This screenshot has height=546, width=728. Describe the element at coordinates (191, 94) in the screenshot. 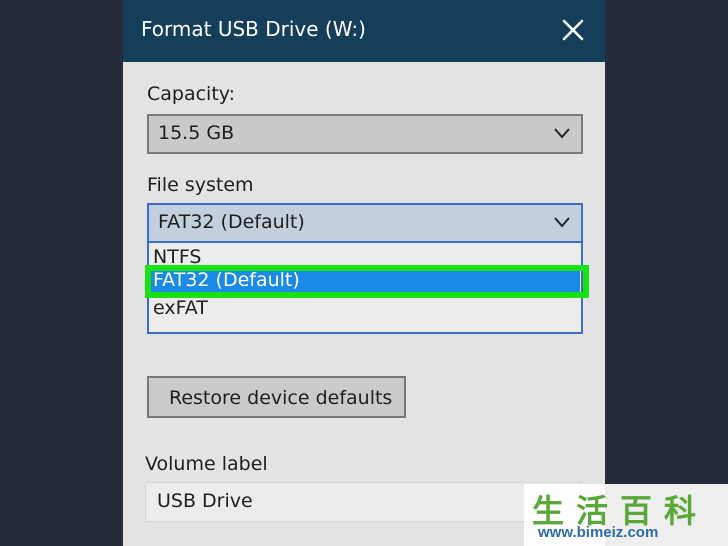

I see `capacity-label: Capacity:` at that location.